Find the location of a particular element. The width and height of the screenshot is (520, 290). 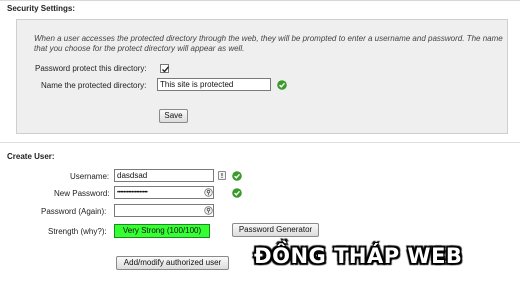

add-modify-user-button: Add/modify authorized user is located at coordinates (172, 263).